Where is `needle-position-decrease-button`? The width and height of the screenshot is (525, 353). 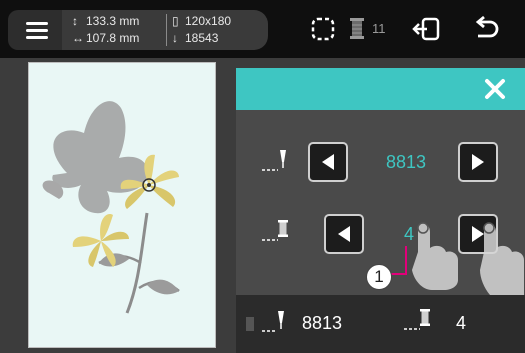 needle-position-decrease-button is located at coordinates (328, 162).